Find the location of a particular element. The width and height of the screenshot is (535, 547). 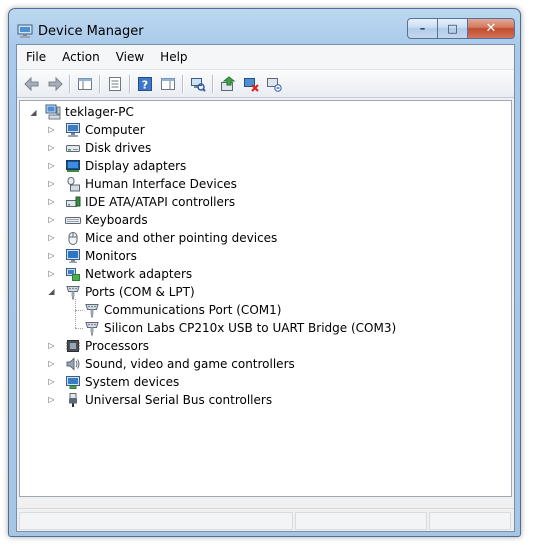

menu-help: Help is located at coordinates (173, 57).